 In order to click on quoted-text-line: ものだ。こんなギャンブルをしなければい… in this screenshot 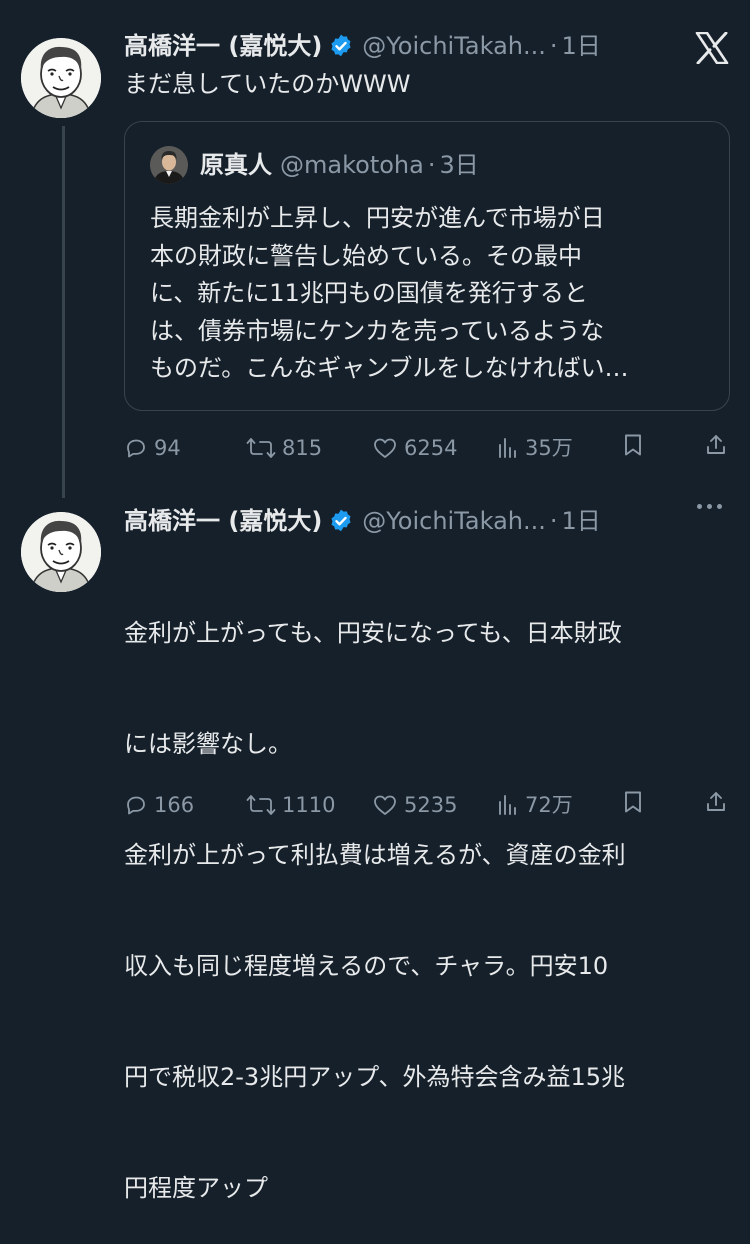, I will do `click(389, 368)`.